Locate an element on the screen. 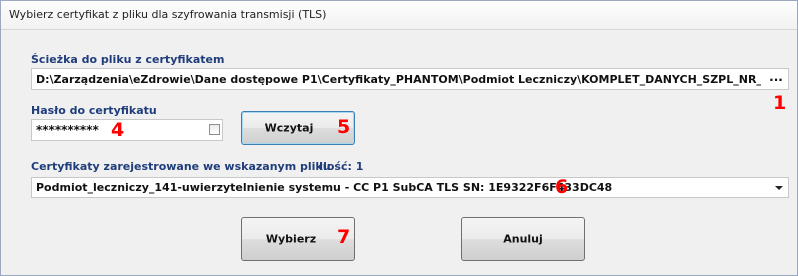  annotation-marker-6: 6 is located at coordinates (562, 187).